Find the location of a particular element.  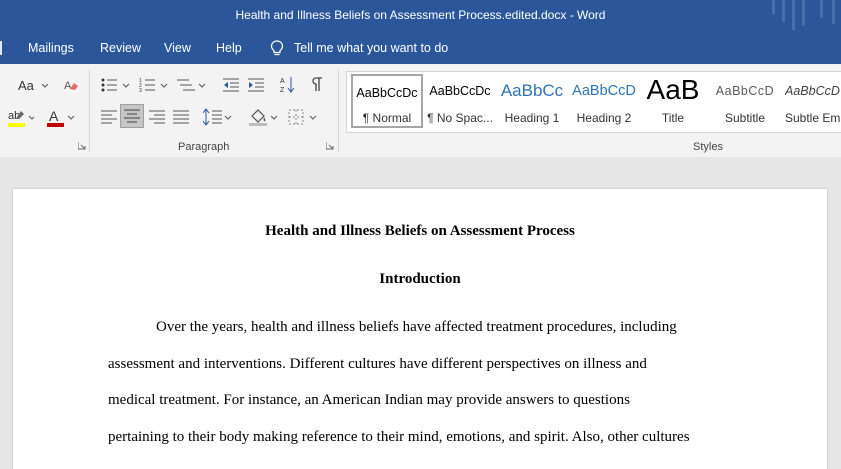

lightbulb-icon is located at coordinates (277, 48).